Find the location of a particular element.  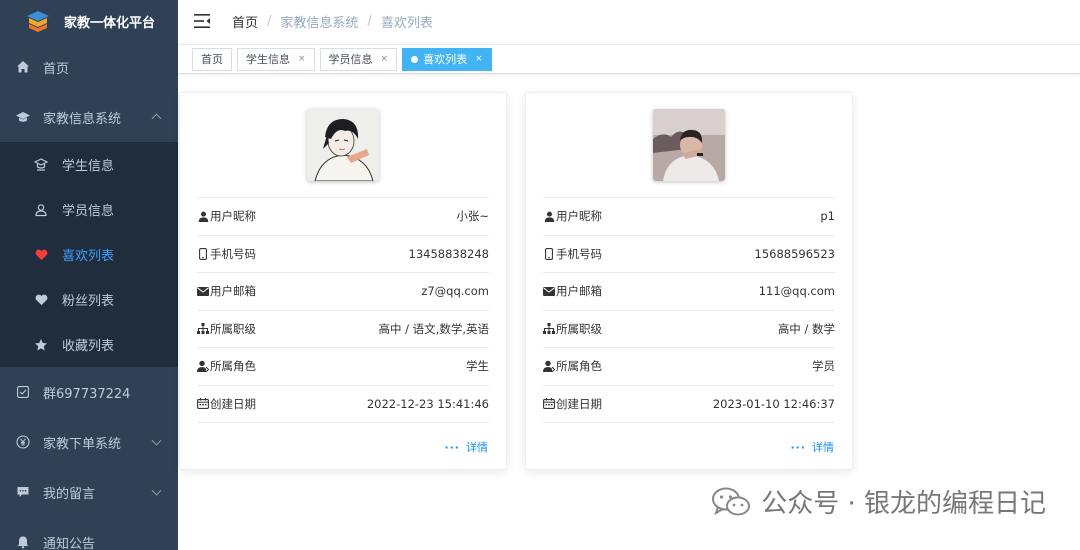

submenu-tutor-info: 学生信息 学员信息 喜欢列表 粉丝列表 收藏列表 is located at coordinates (89, 254).